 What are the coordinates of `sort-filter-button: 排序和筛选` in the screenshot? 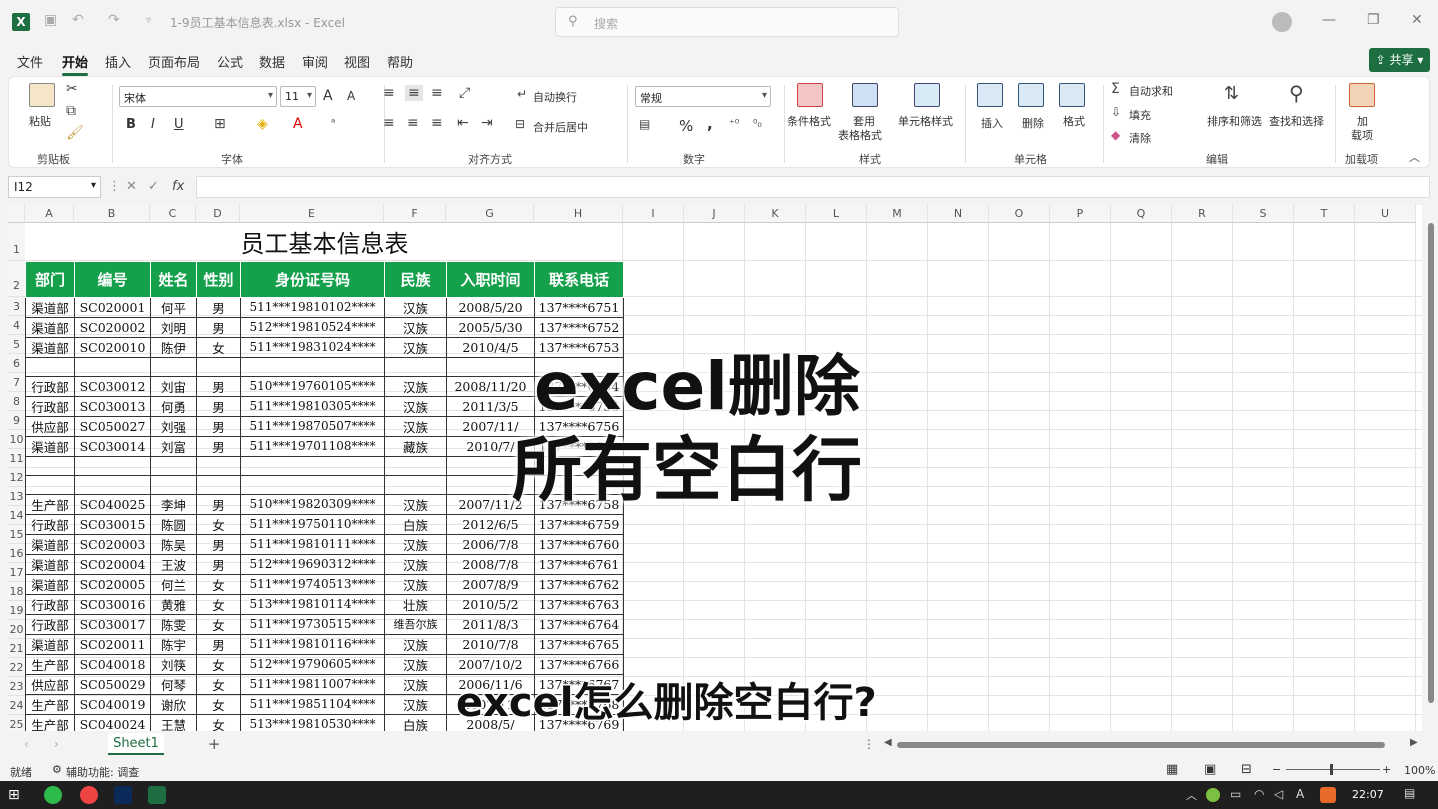 It's located at (1234, 121).